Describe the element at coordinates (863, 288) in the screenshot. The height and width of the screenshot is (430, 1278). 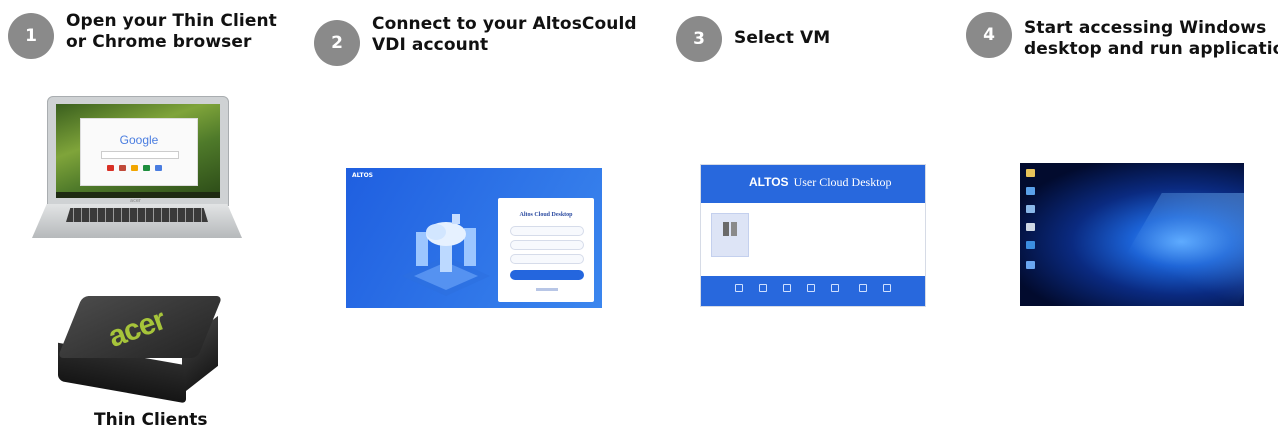
I see `change-pwd-icon` at that location.